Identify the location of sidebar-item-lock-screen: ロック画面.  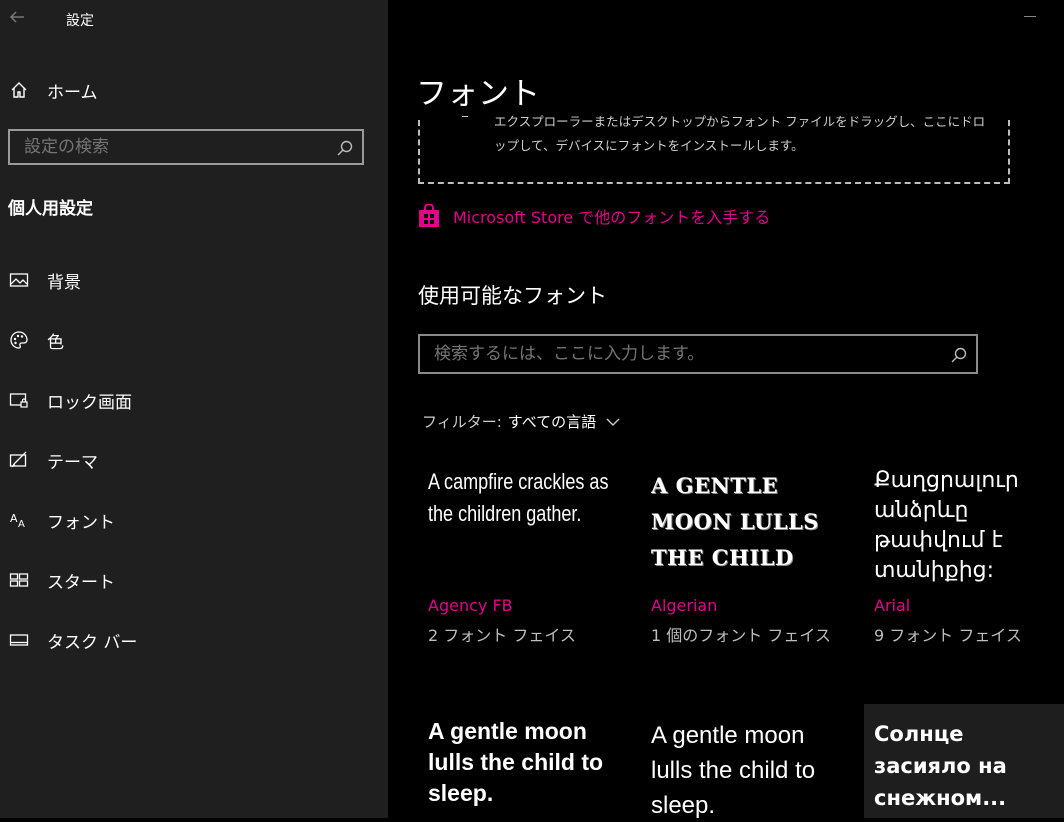
(194, 400).